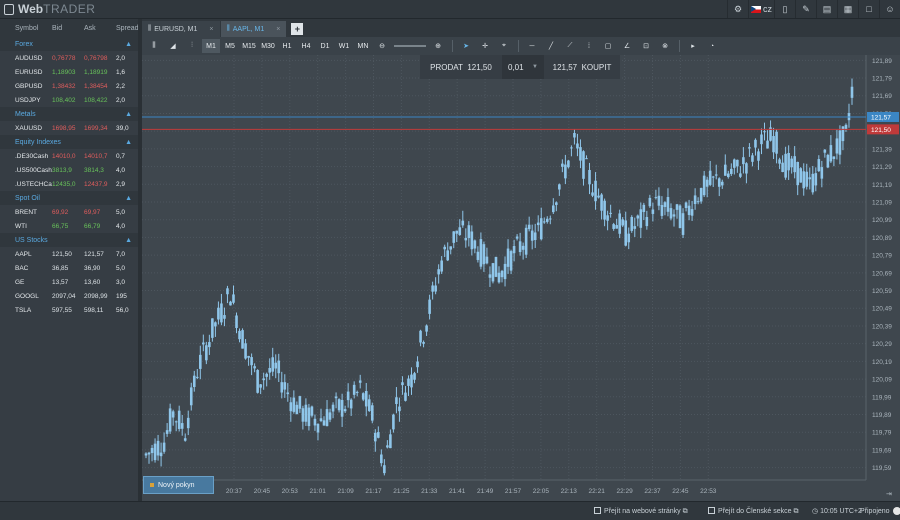  Describe the element at coordinates (69, 72) in the screenshot. I see `watchlist-row: EURUSD 1,18903 1,18919 1,6` at that location.